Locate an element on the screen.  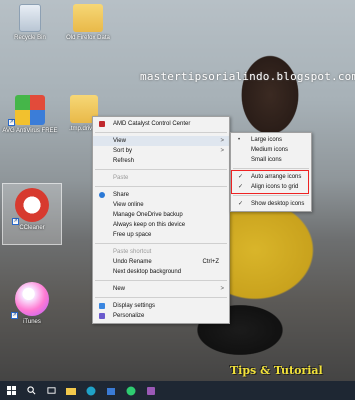
taskbar-whatsapp is located at coordinates (131, 390).